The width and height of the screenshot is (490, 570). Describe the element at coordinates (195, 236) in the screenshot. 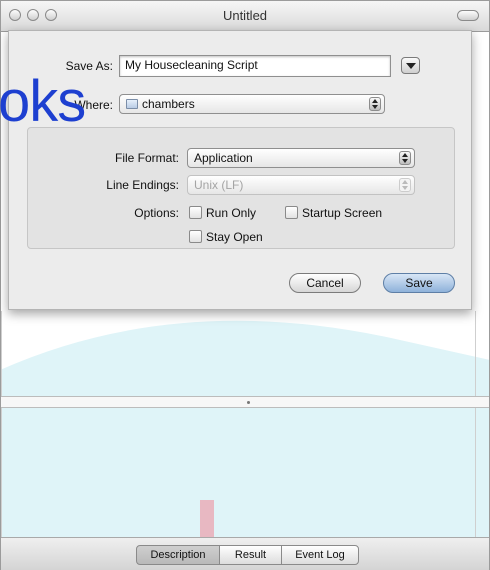

I see `stay-open-checkbox` at that location.